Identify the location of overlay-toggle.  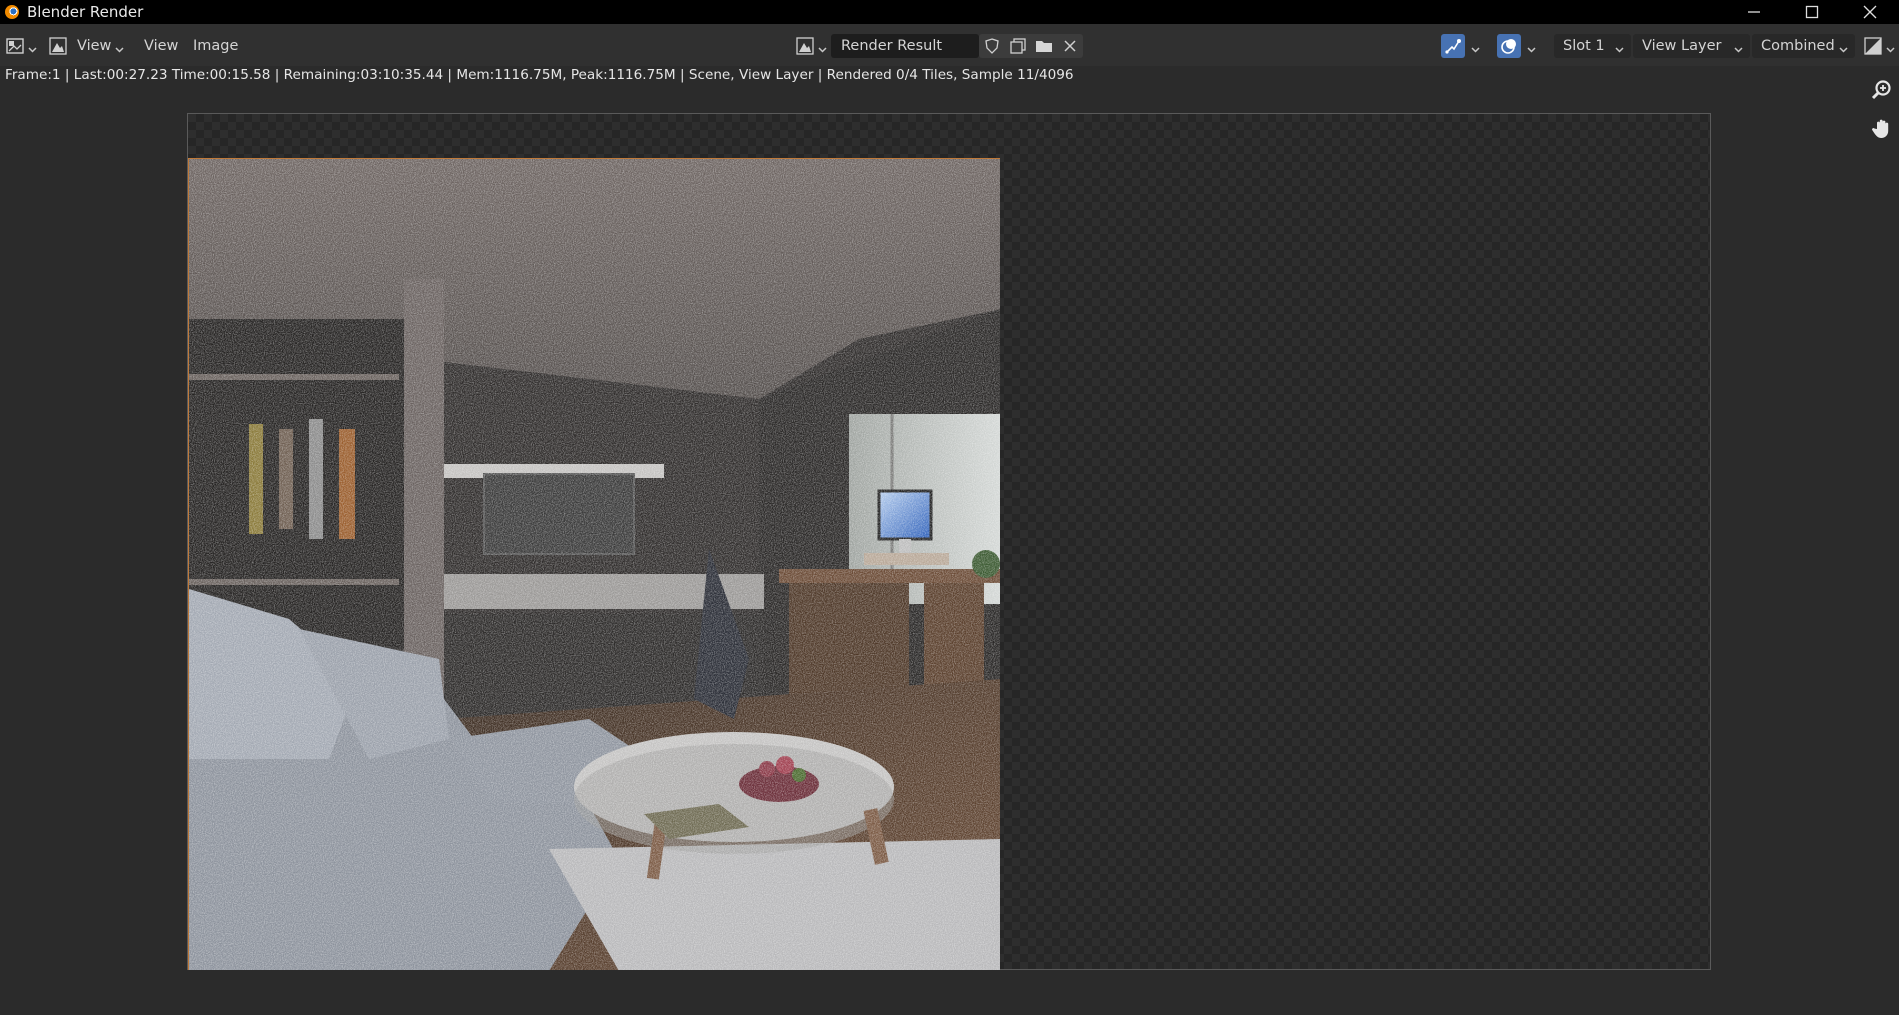
(1509, 46).